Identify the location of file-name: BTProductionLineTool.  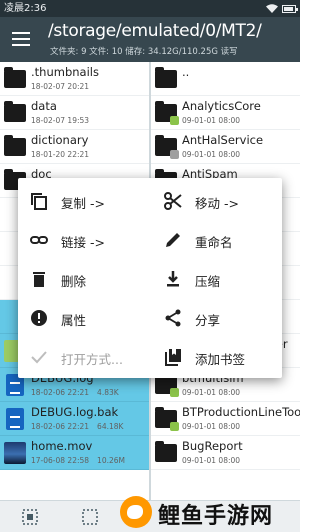
(241, 412).